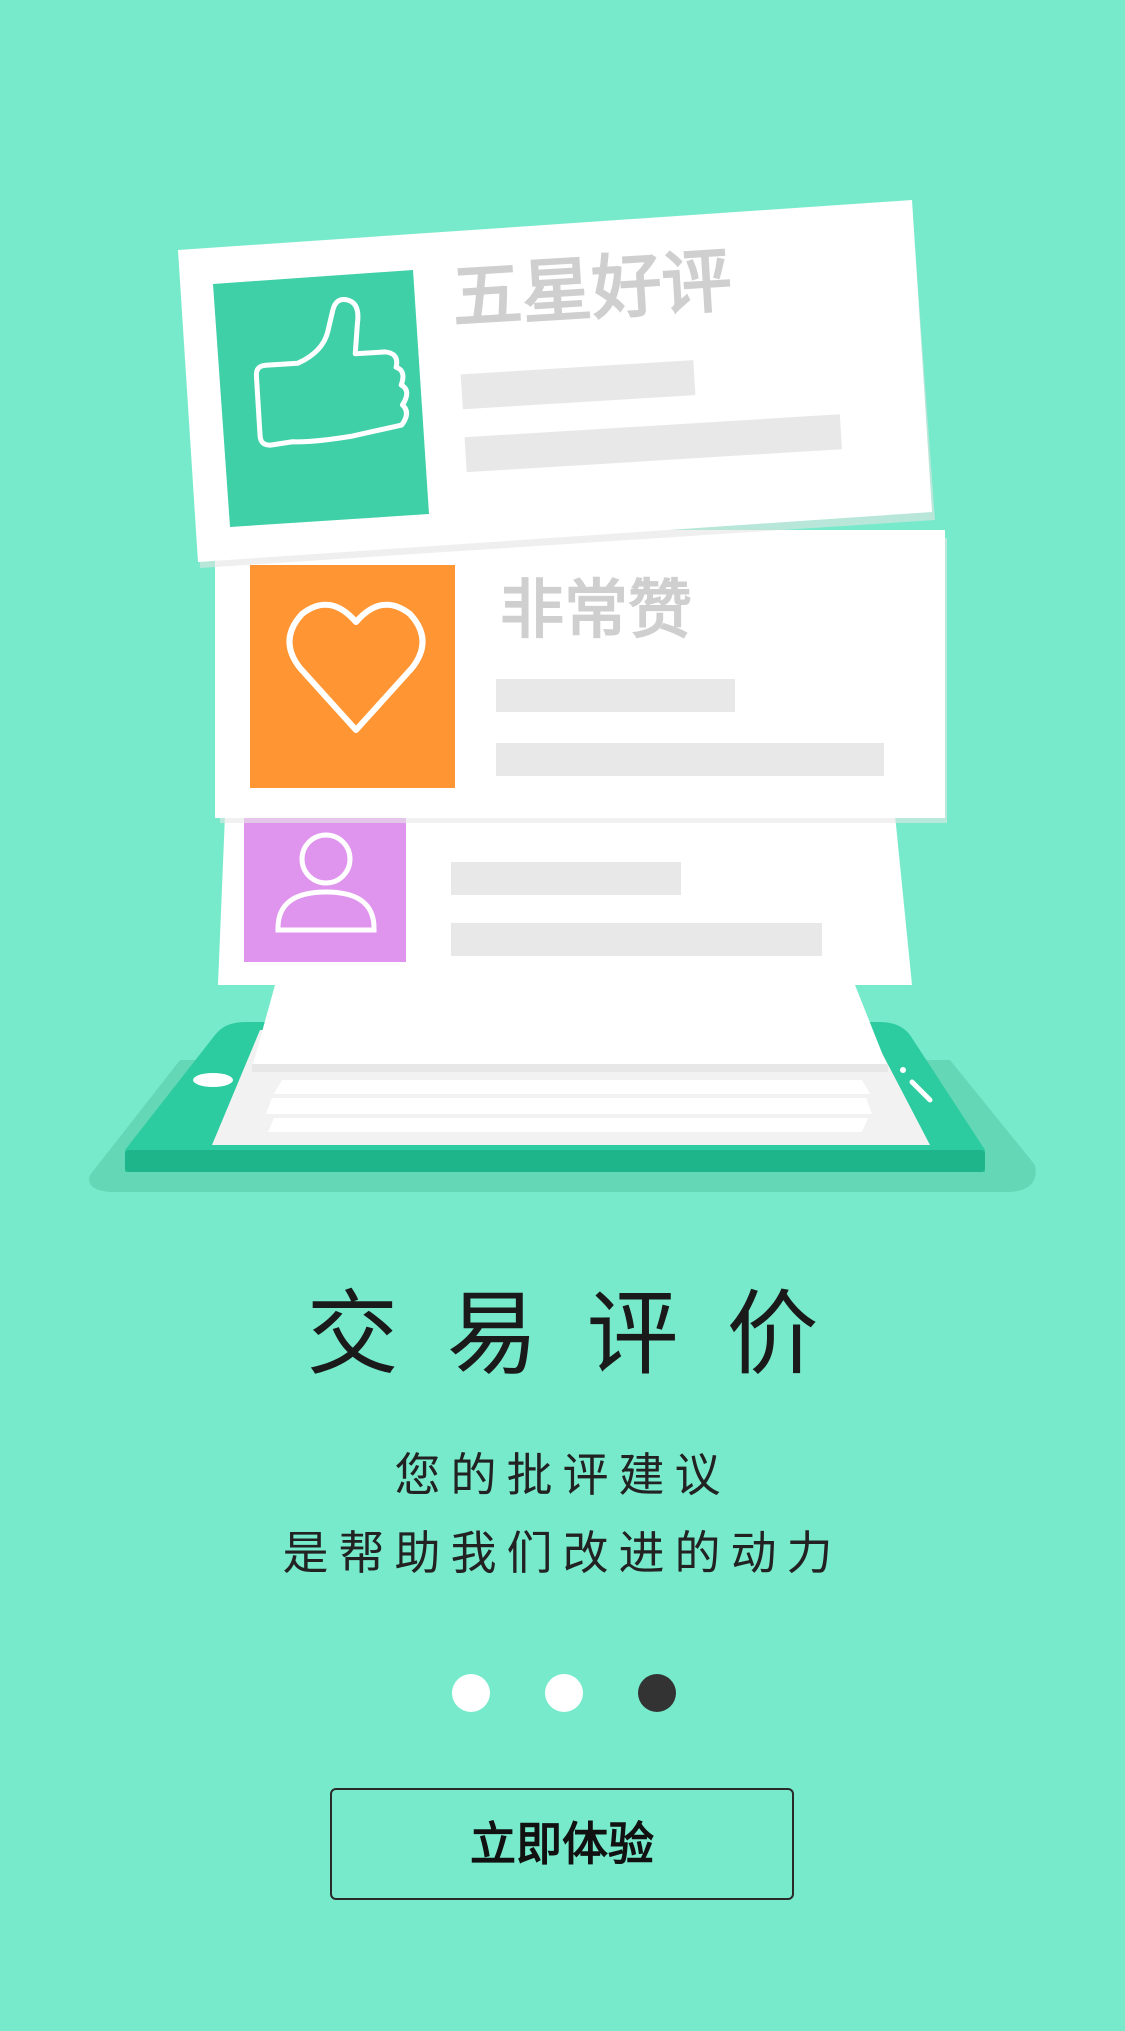  Describe the element at coordinates (570, 1026) in the screenshot. I see `paper-sheet` at that location.